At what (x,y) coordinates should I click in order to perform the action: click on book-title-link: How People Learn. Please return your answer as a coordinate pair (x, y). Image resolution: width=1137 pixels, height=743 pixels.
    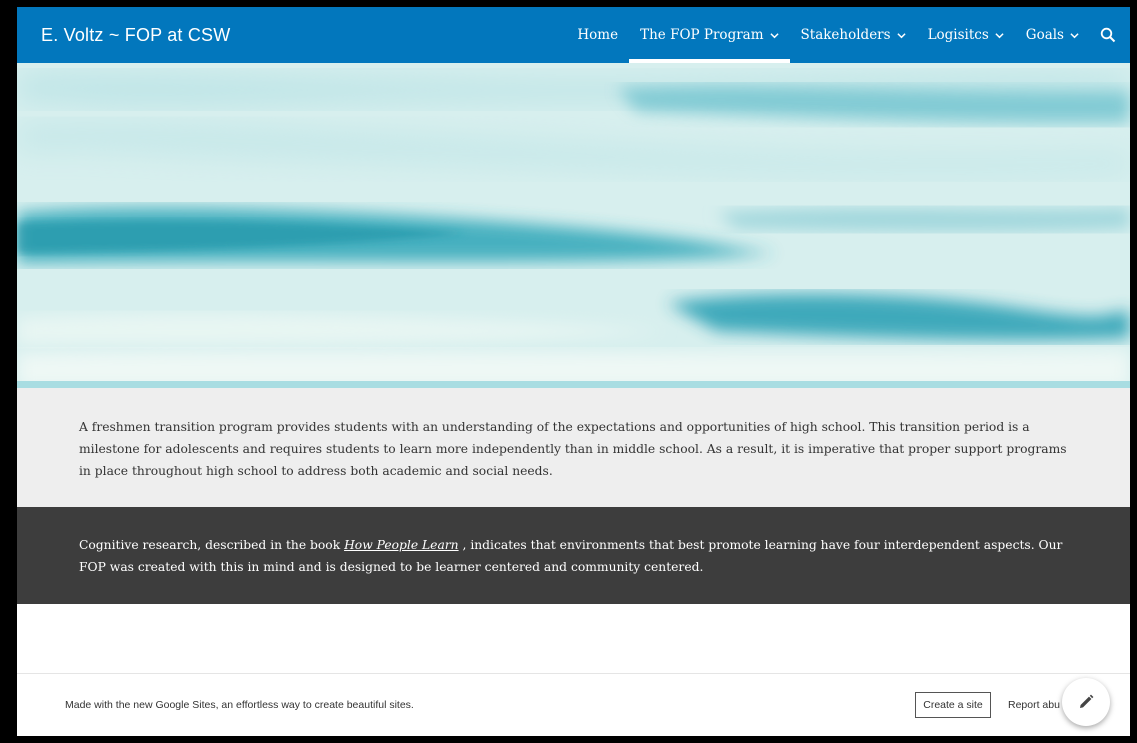
    Looking at the image, I should click on (401, 545).